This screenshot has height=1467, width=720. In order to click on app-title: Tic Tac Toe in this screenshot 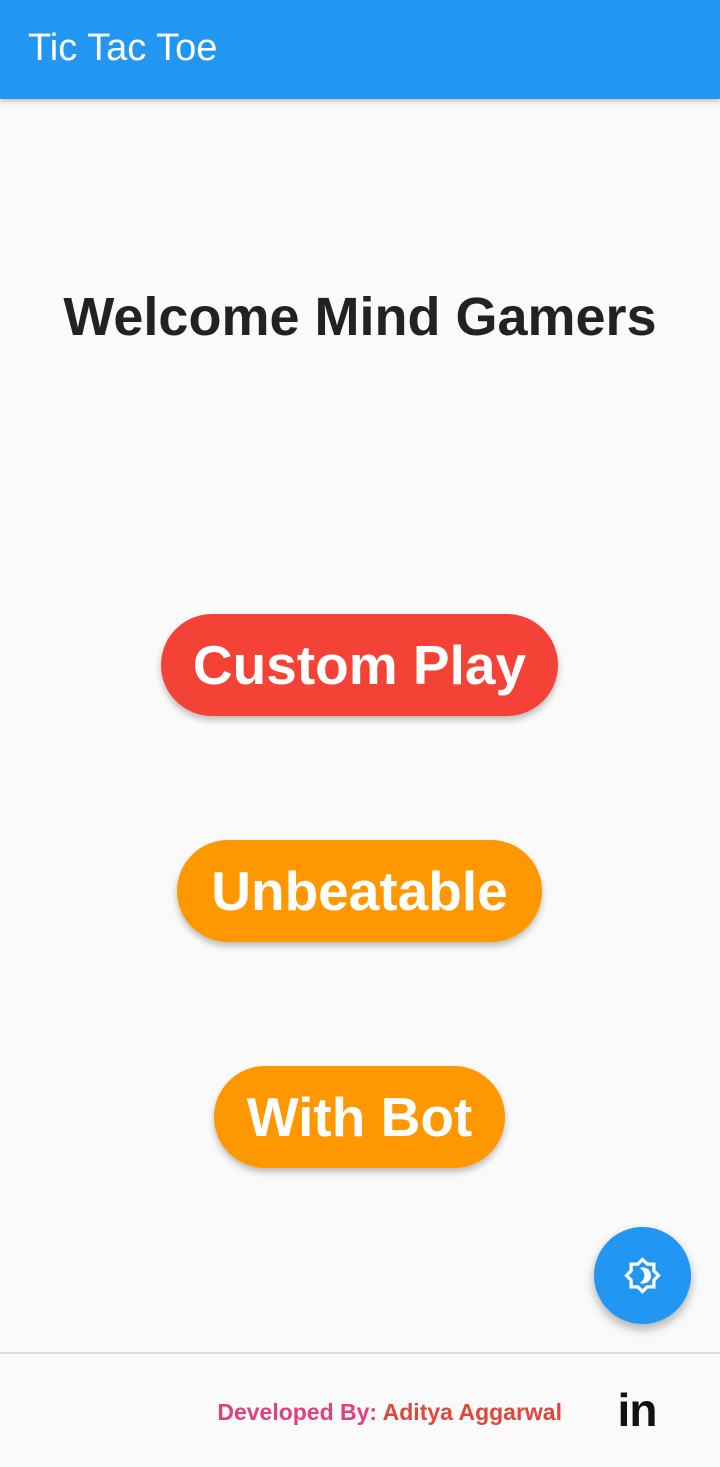, I will do `click(123, 48)`.